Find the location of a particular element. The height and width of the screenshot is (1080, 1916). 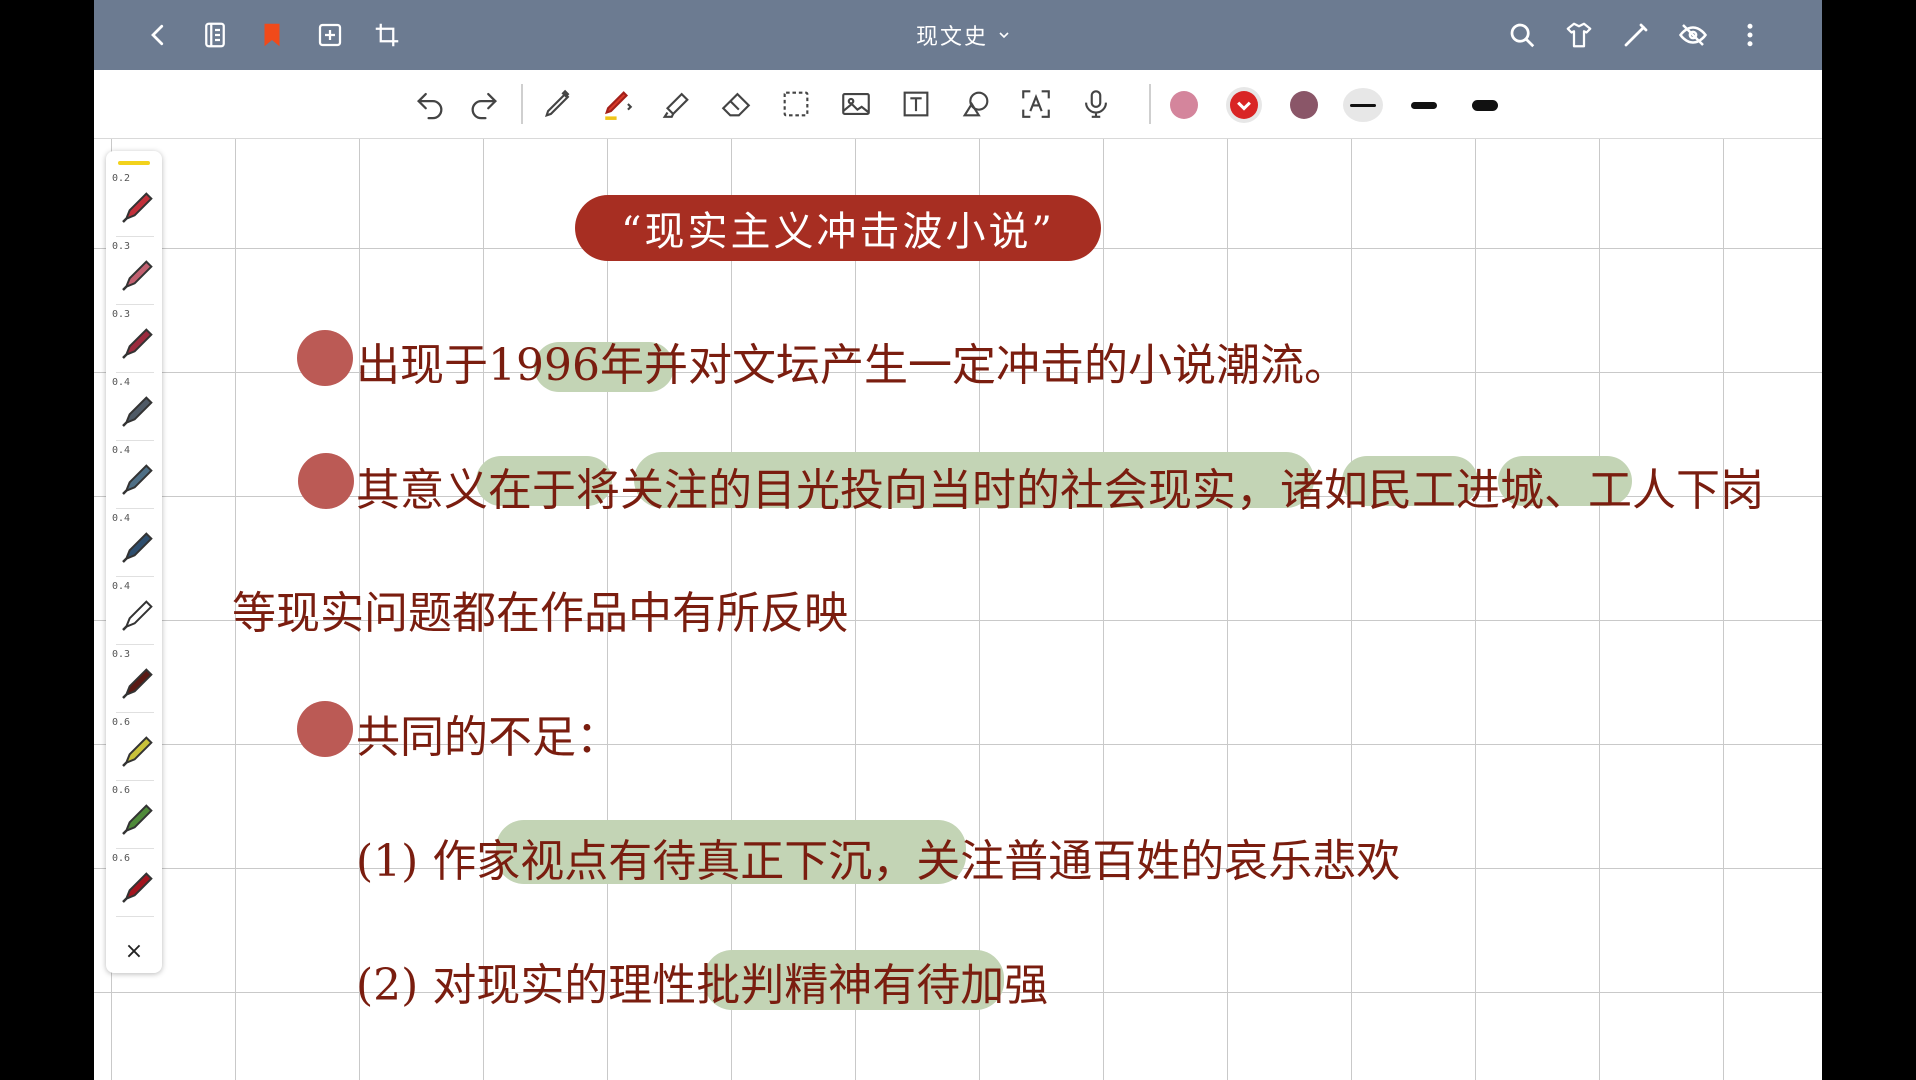

drawing-toolbar is located at coordinates (958, 104).